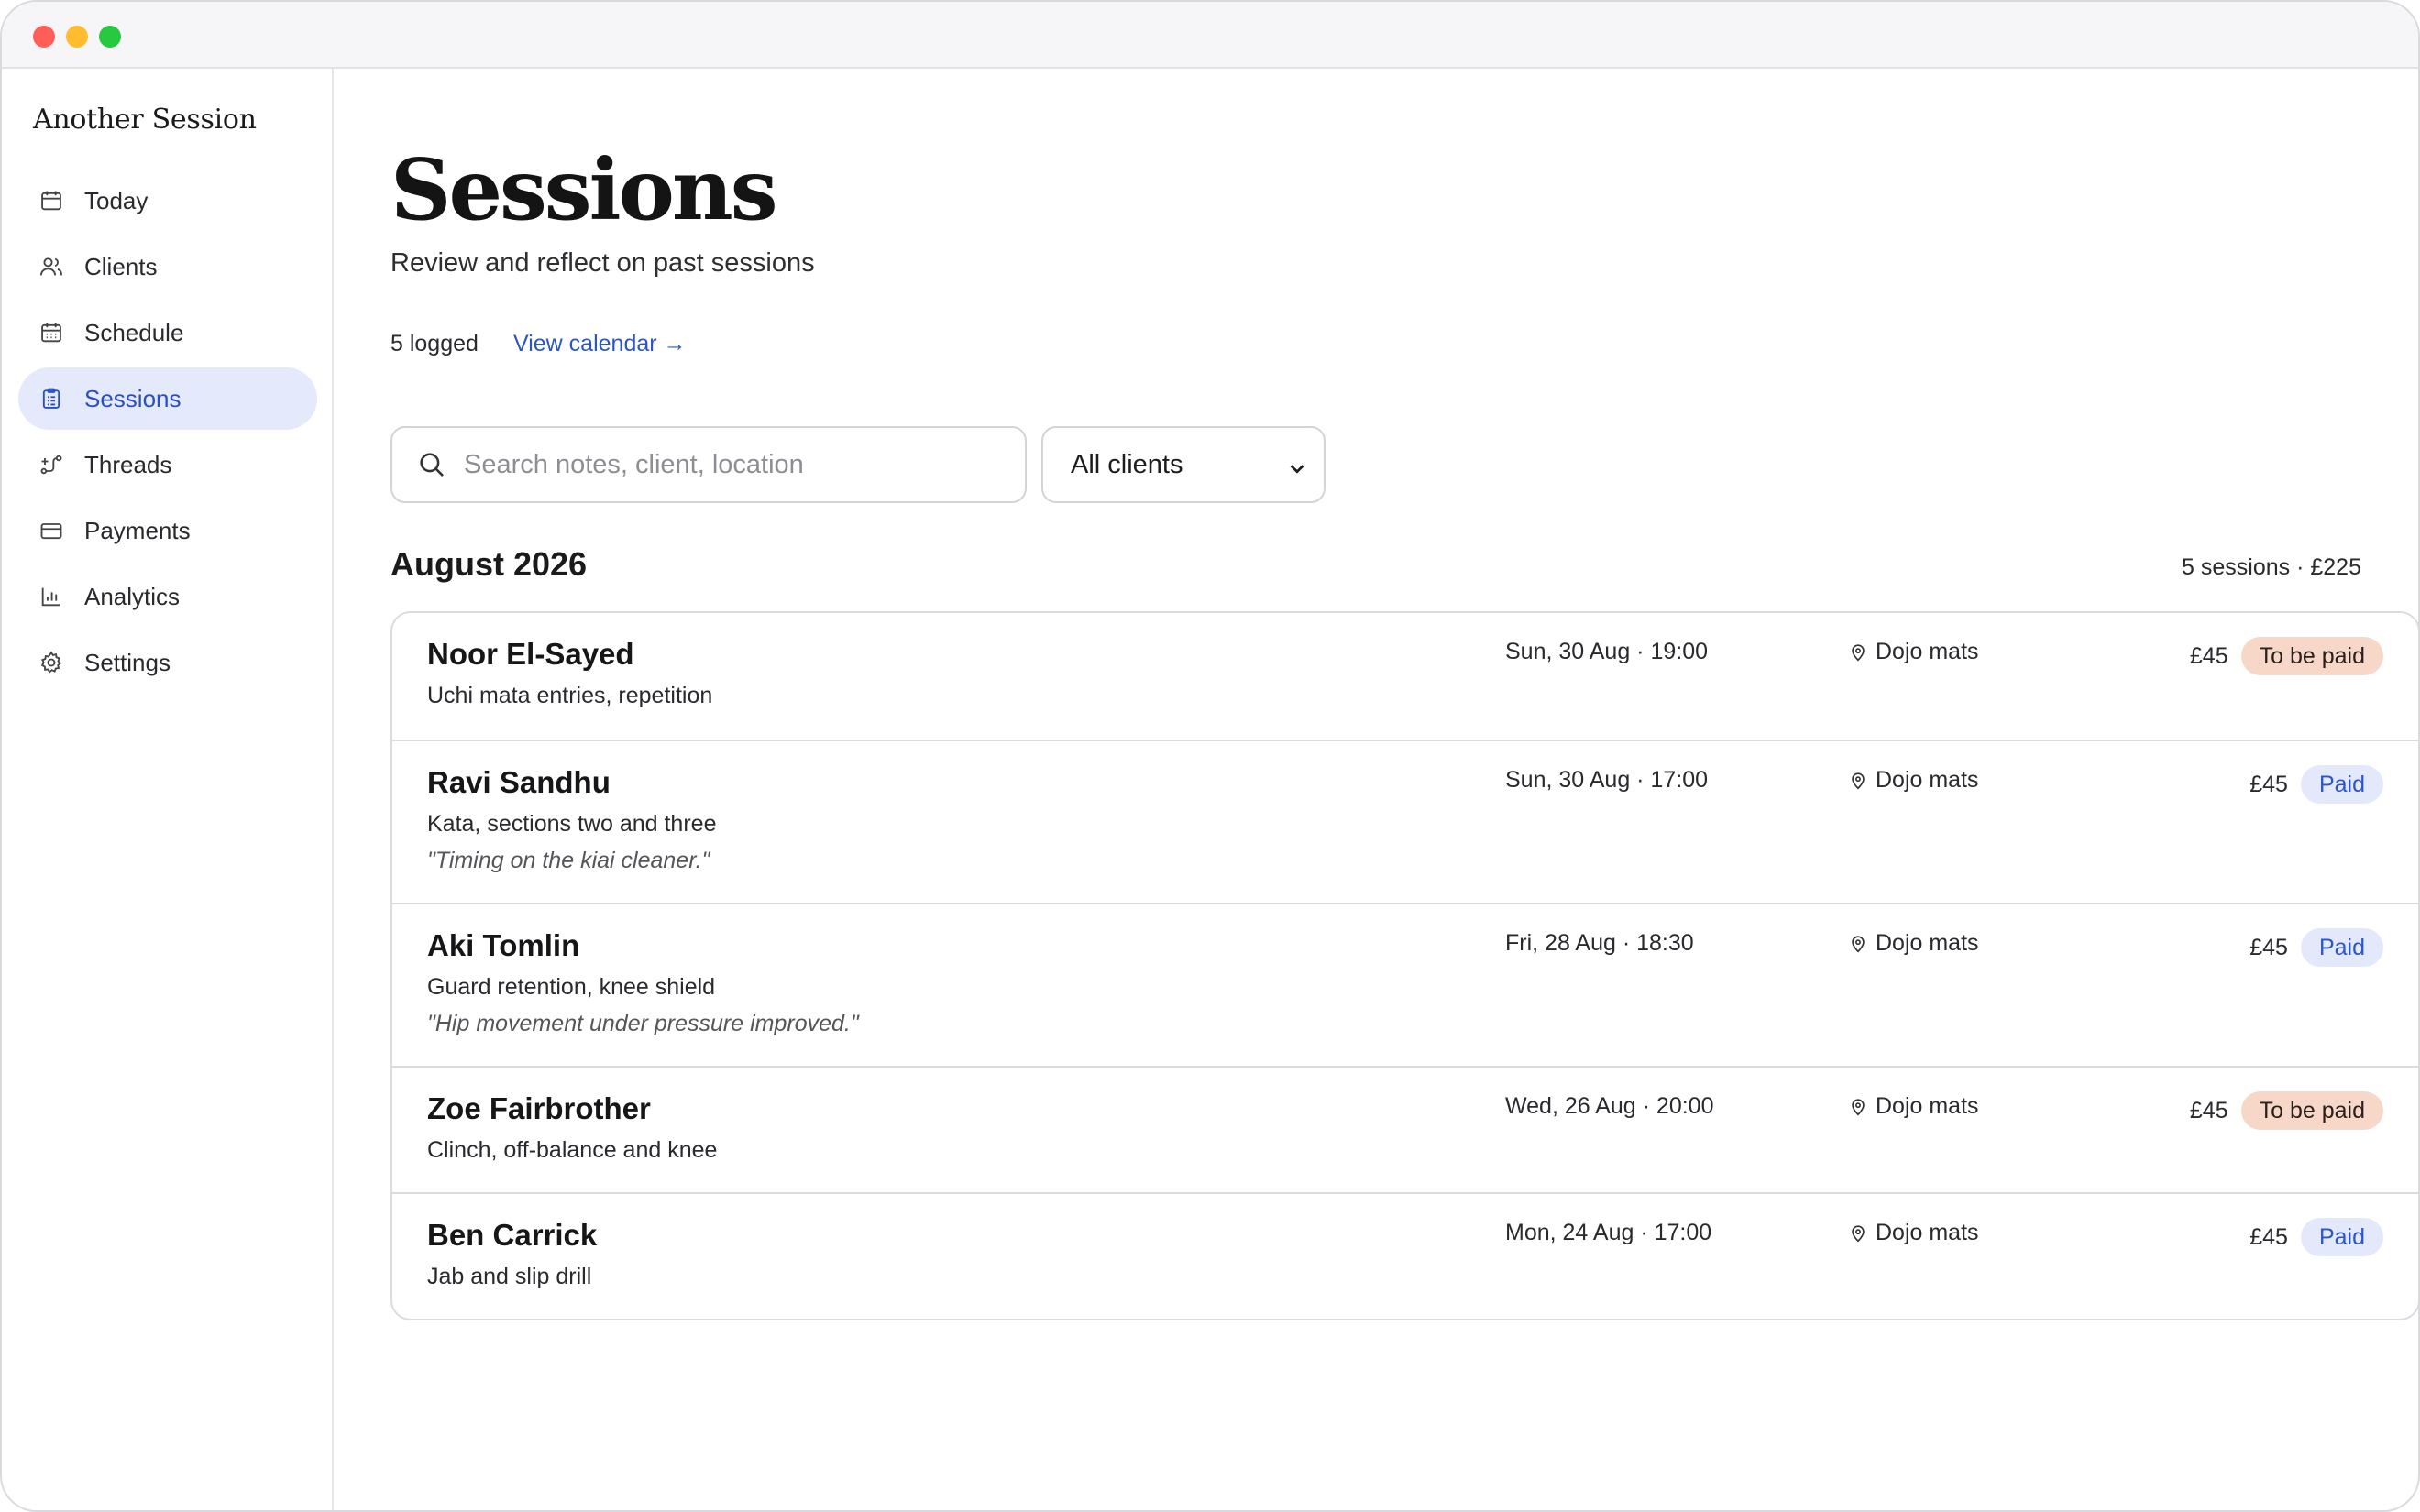  Describe the element at coordinates (1127, 464) in the screenshot. I see `client-filter-value: All clients` at that location.